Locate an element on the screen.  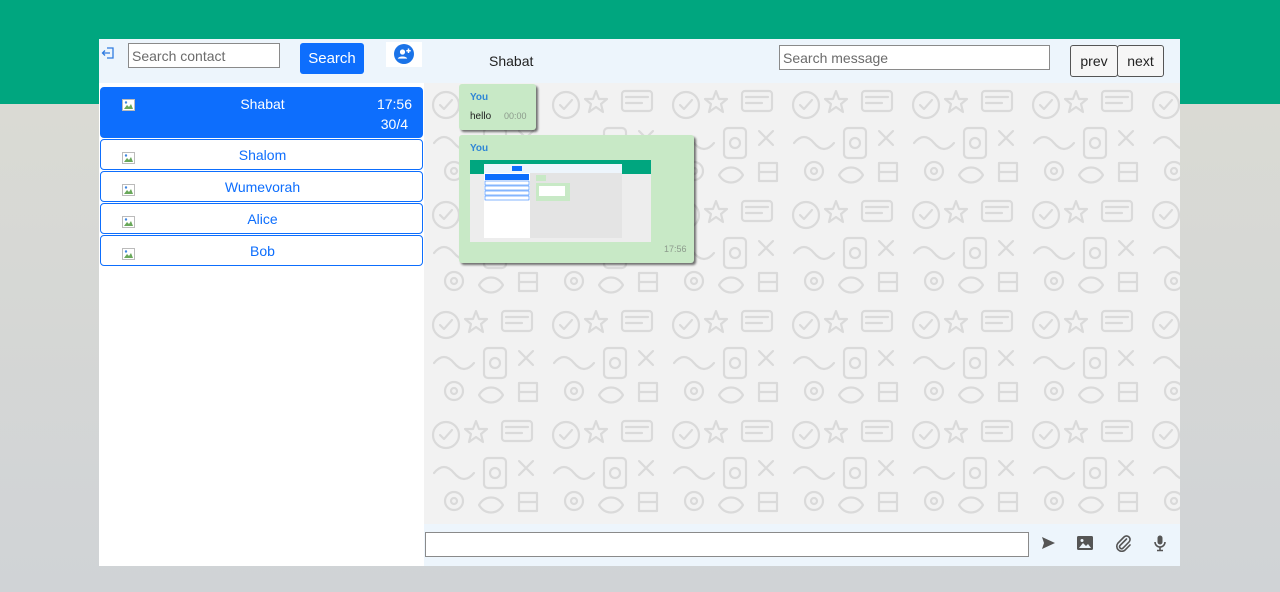
contact-last-time: 17:56 is located at coordinates (394, 104).